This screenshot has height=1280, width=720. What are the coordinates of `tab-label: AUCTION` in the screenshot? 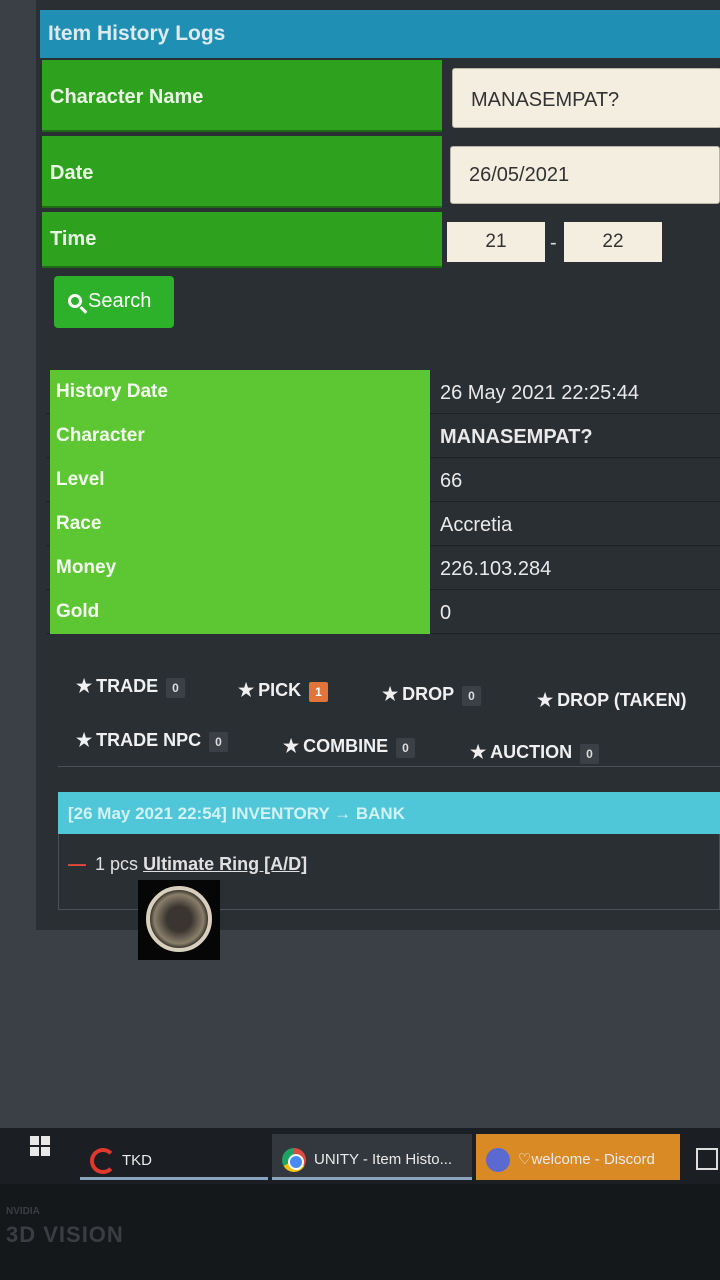 It's located at (531, 752).